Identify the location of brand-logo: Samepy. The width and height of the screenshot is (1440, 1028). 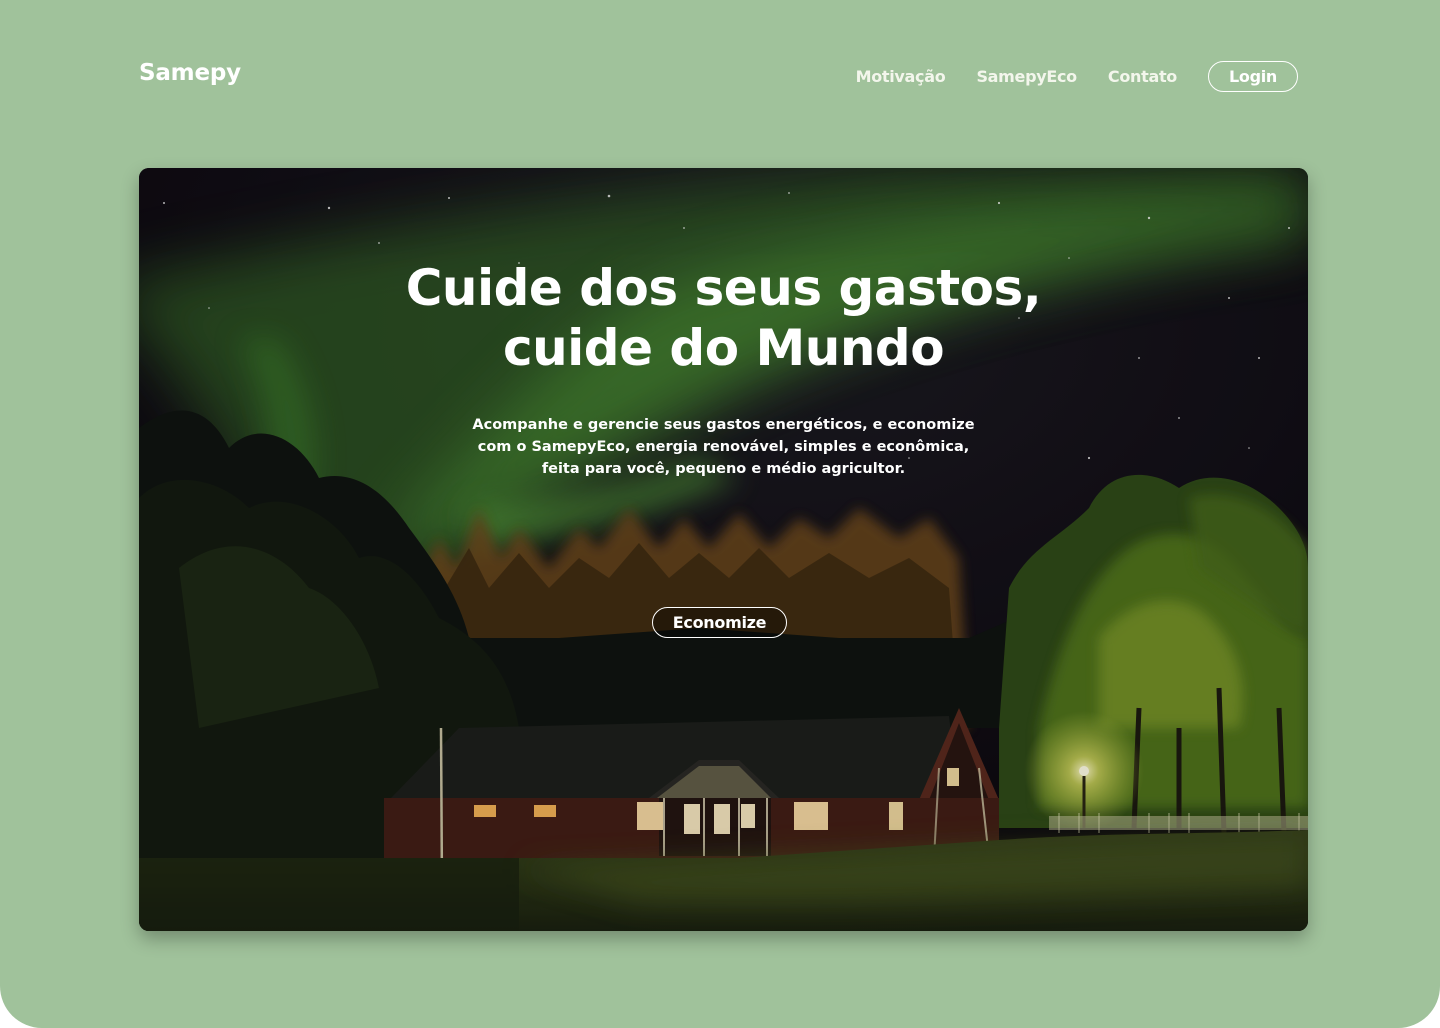
(190, 73).